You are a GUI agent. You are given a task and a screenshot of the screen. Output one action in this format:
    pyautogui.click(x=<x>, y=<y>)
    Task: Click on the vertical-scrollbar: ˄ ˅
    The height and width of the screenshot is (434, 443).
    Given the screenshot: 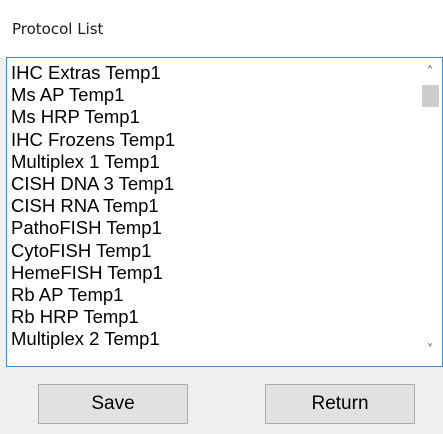 What is the action you would take?
    pyautogui.click(x=430, y=212)
    